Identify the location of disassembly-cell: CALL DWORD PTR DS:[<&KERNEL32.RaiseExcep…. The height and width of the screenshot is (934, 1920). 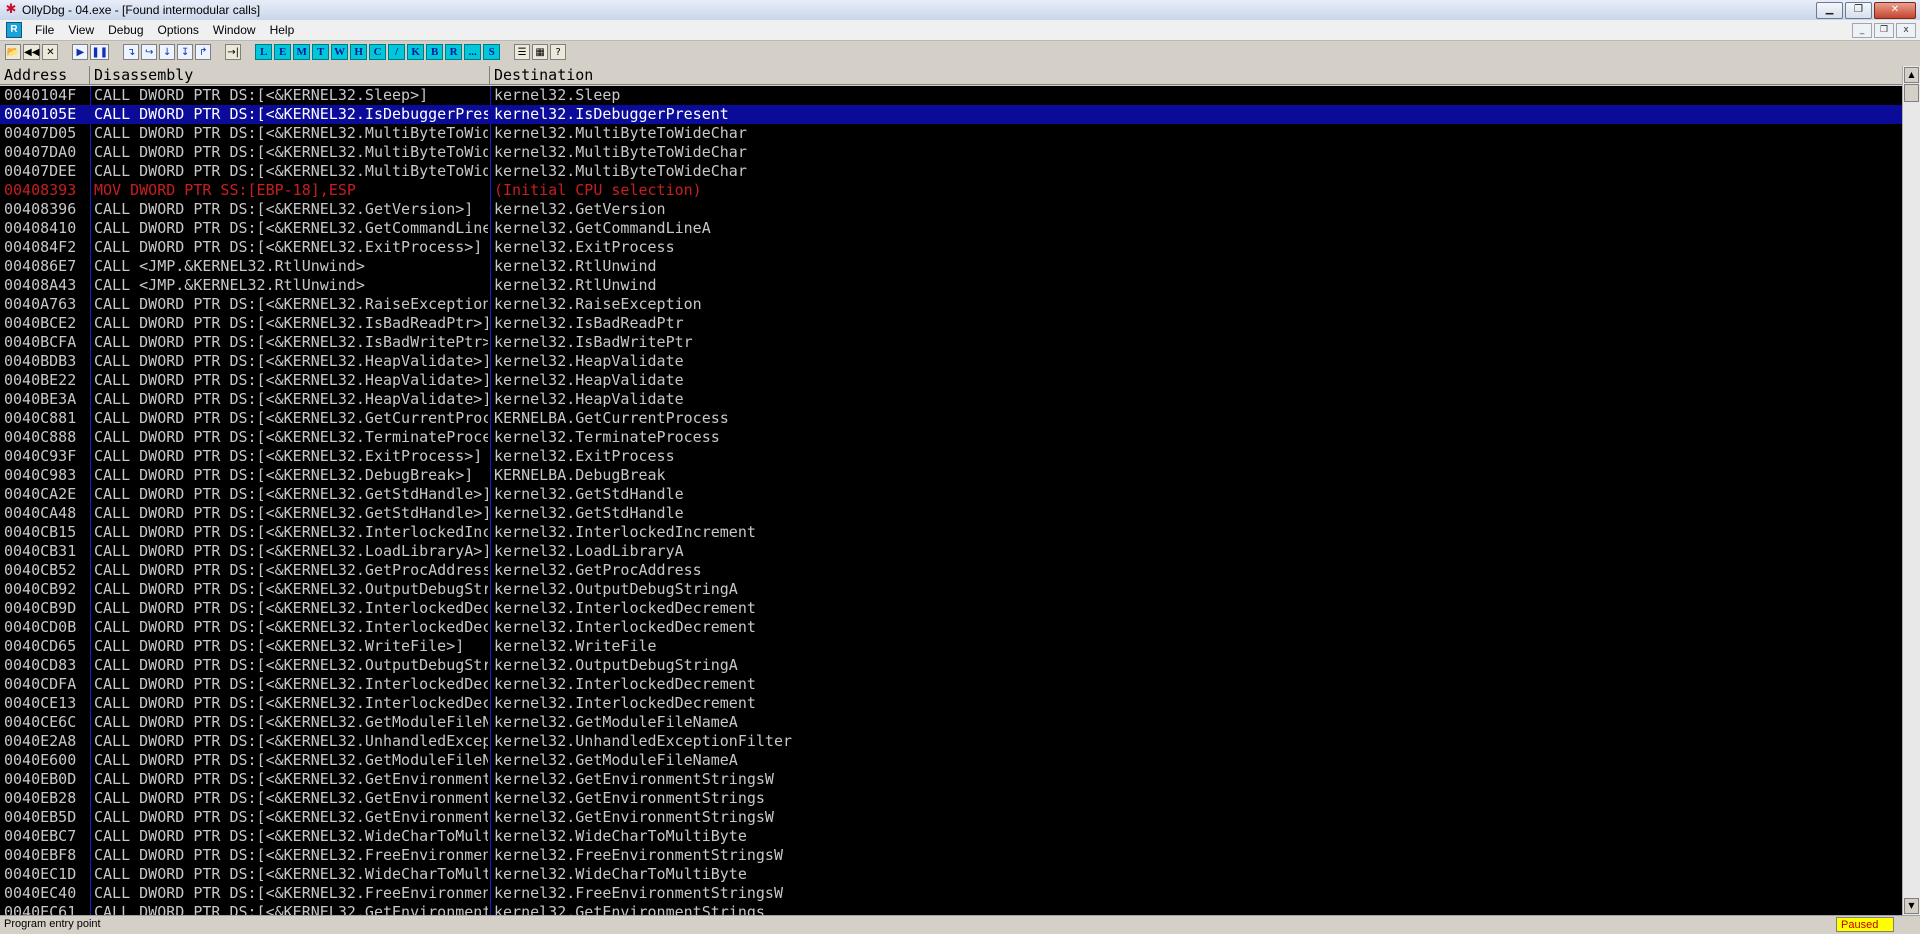
(291, 304).